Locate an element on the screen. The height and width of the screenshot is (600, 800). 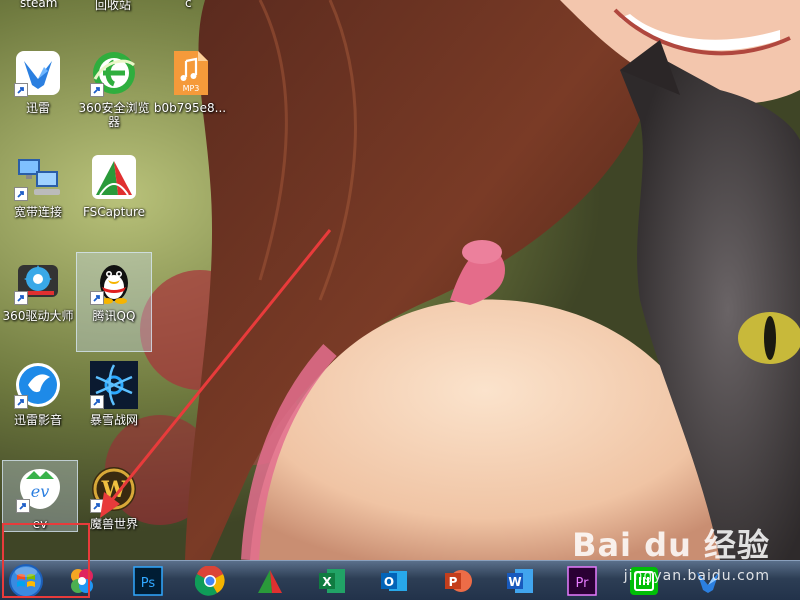
taskbar-outlook: O is located at coordinates (394, 581).